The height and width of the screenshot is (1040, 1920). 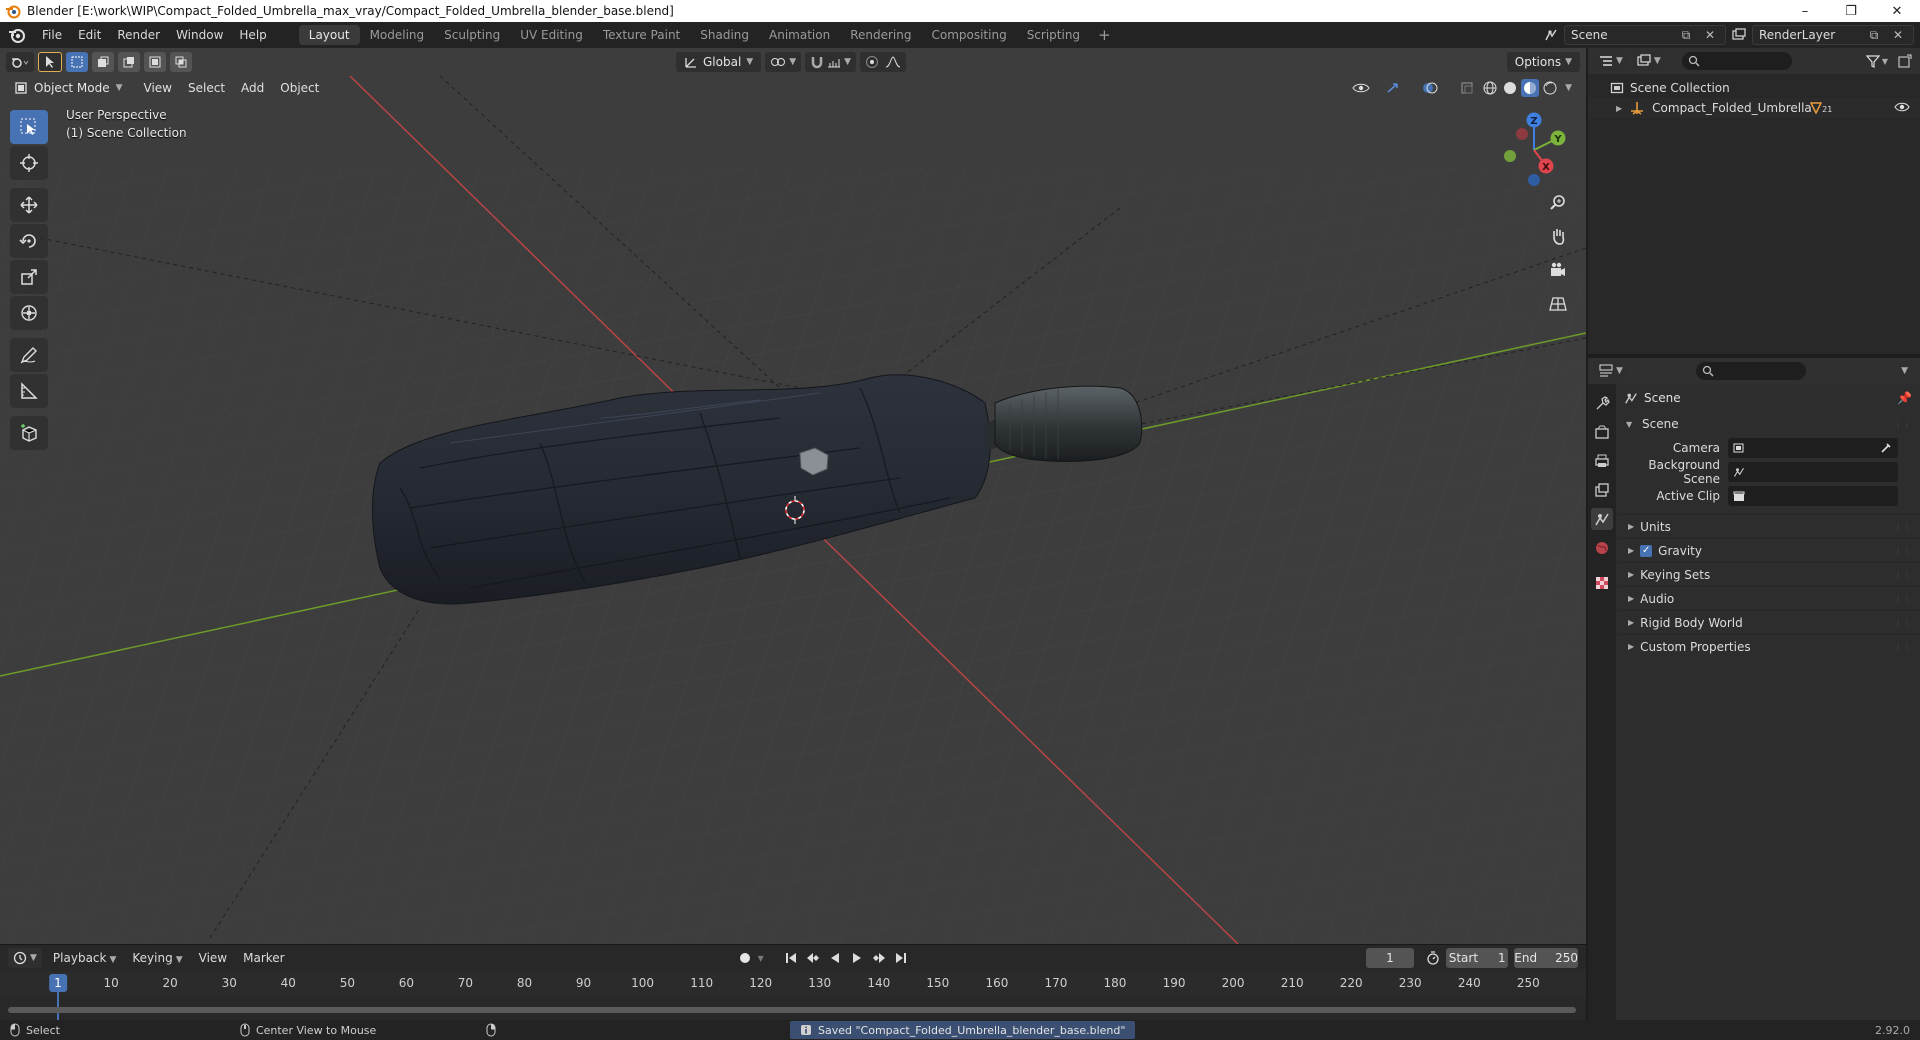 I want to click on blender-menu-icon, so click(x=17, y=35).